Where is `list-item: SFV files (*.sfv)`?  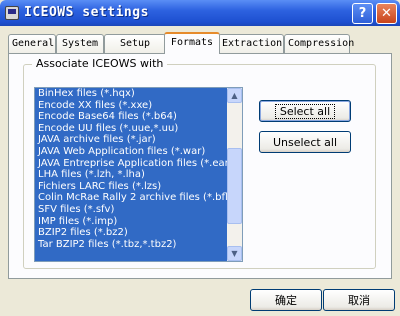
list-item: SFV files (*.sfv) is located at coordinates (132, 210).